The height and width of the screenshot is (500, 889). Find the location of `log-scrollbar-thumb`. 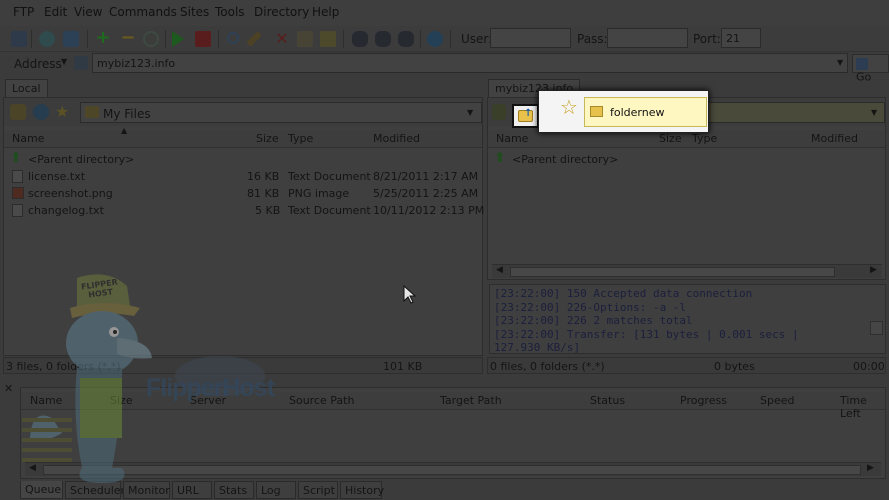

log-scrollbar-thumb is located at coordinates (876, 328).